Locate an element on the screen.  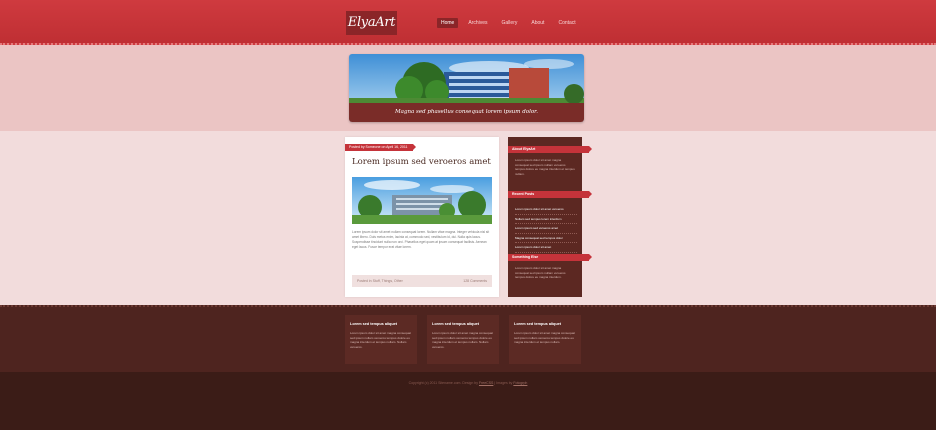
nav-archives: Archives is located at coordinates (477, 23).